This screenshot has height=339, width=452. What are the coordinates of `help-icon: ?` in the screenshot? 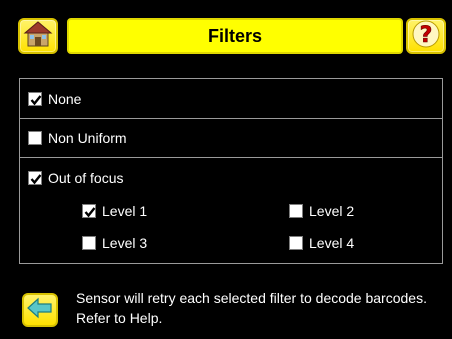 It's located at (426, 36).